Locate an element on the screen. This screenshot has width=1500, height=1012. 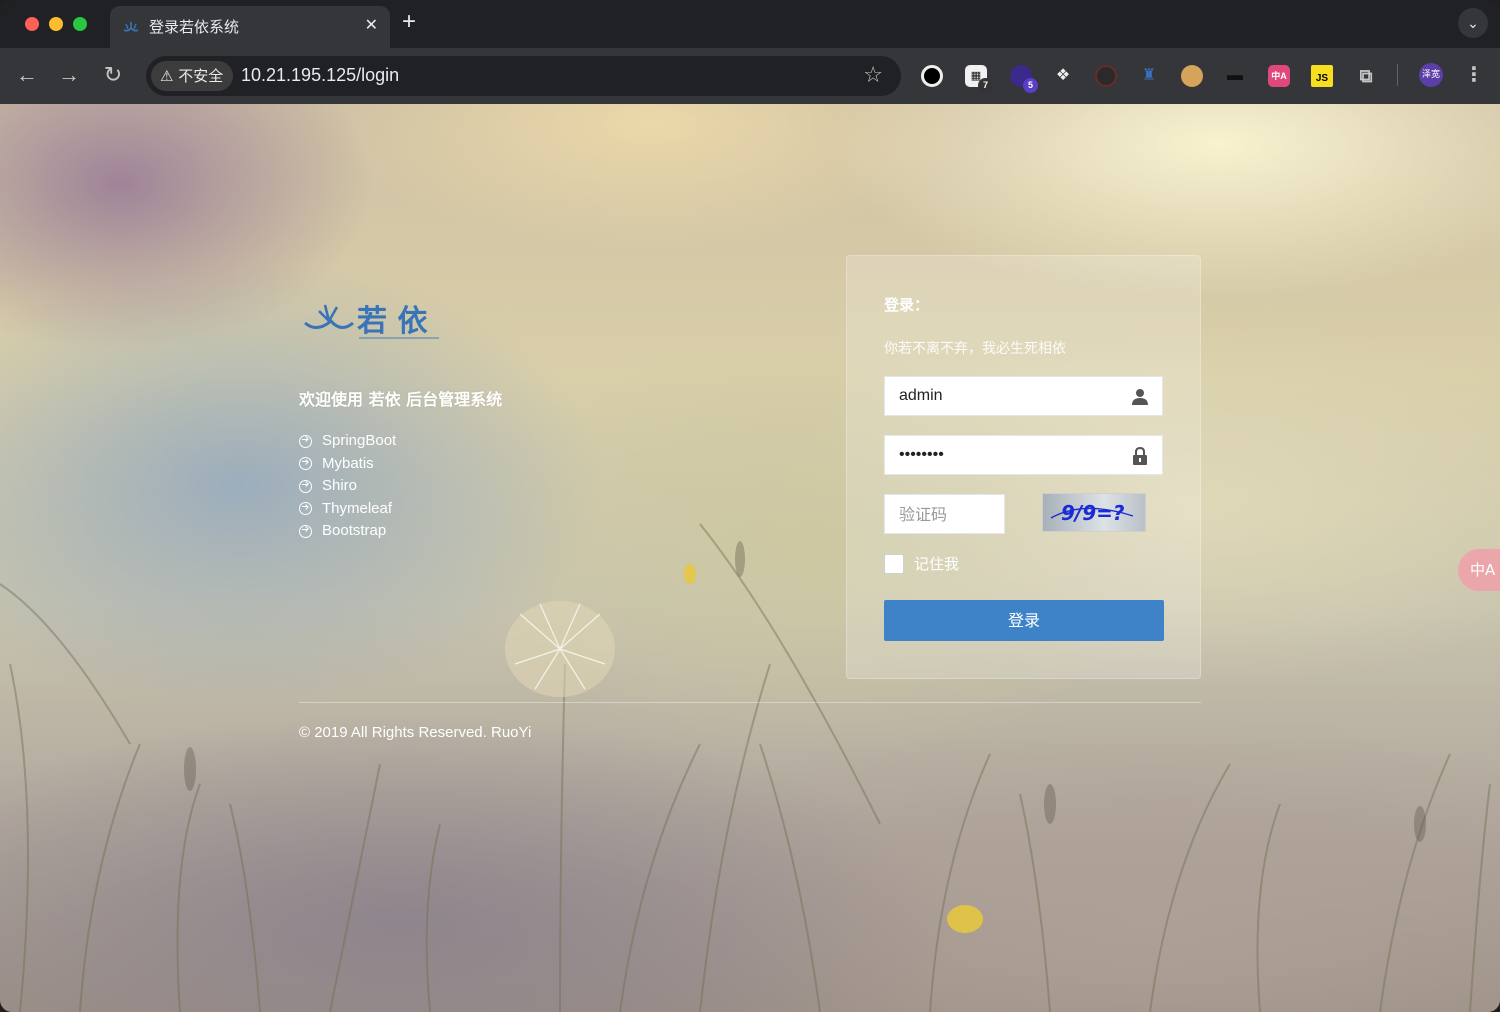
browser-menu-icon: ⋮ is located at coordinates (1474, 74).